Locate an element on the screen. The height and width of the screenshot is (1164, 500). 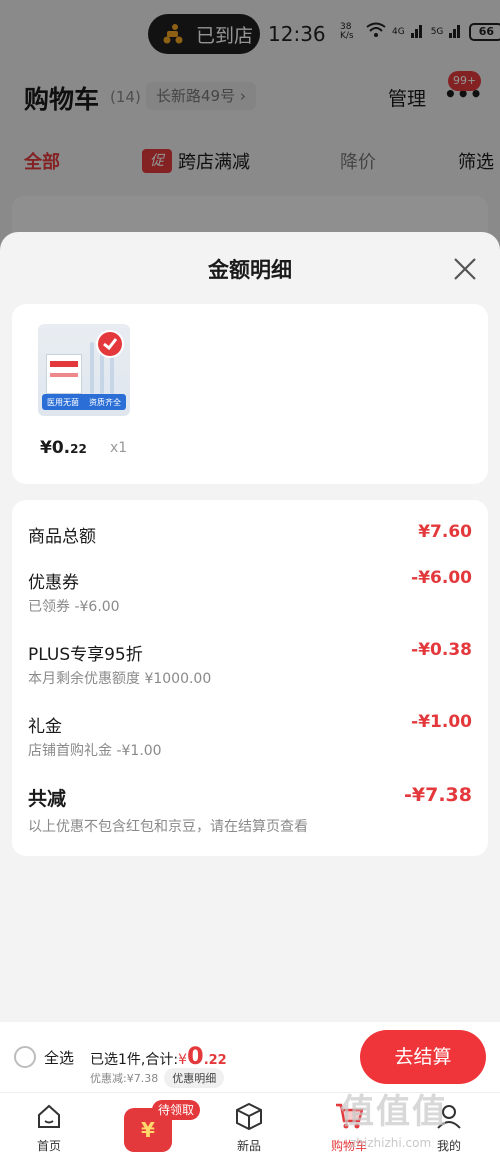
tab-home: 首页 is located at coordinates (49, 1127).